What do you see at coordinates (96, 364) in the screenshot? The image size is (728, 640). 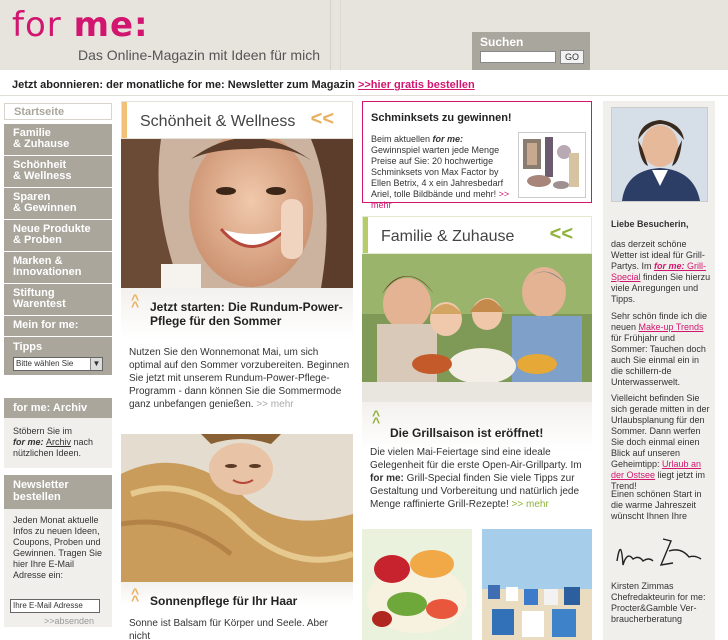 I see `chevron-down-icon: ▼` at bounding box center [96, 364].